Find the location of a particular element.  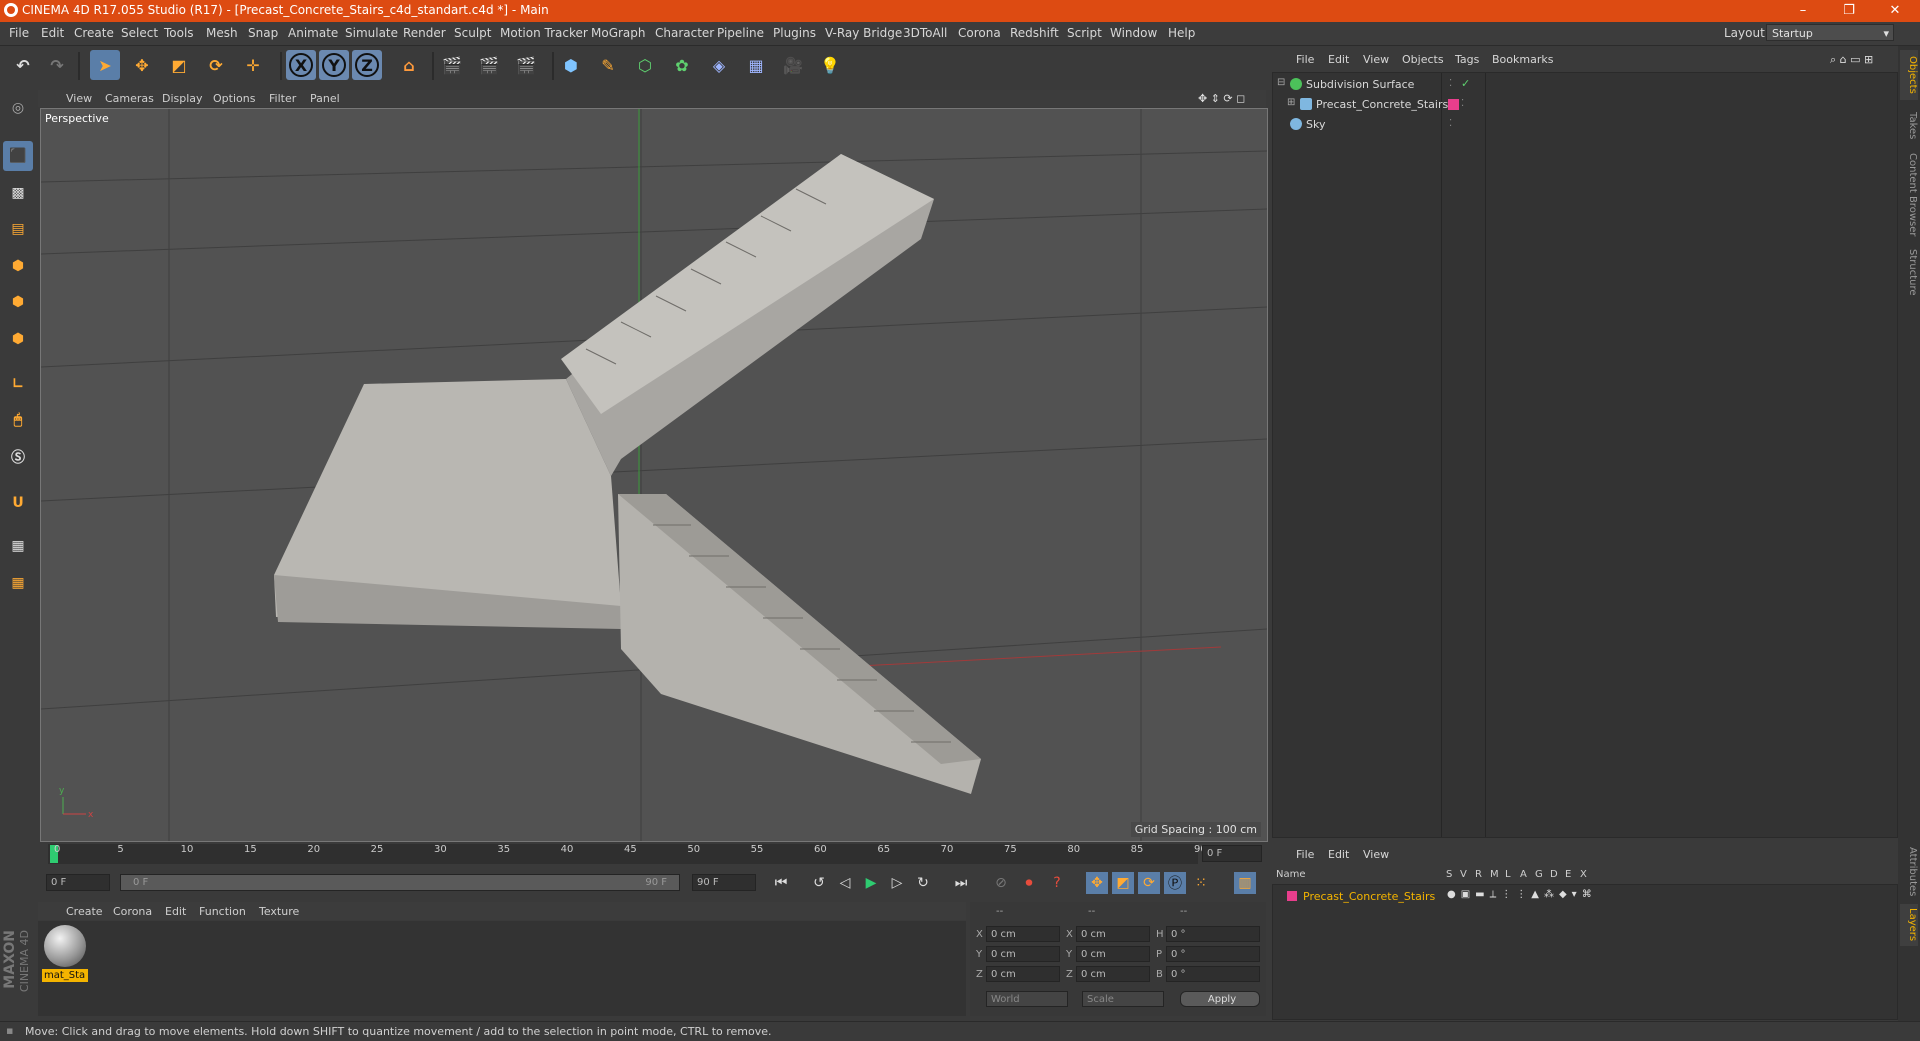

material-menu-corona: Corona is located at coordinates (132, 911).